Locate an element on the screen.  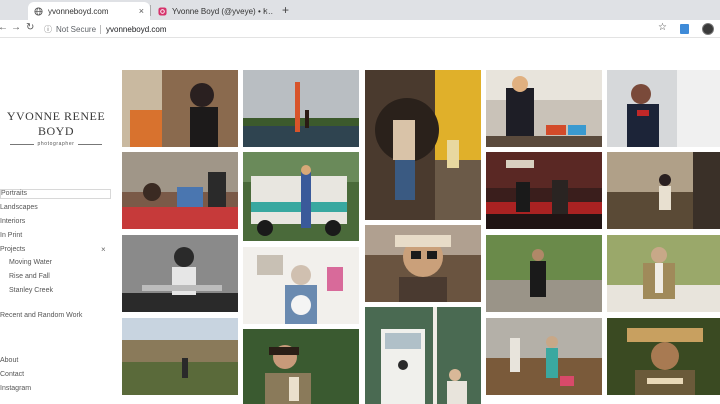
address-bar-row: ← → ↻ ⓘ Not Secure yvonneboyd.com ☆ is located at coordinates (360, 29).